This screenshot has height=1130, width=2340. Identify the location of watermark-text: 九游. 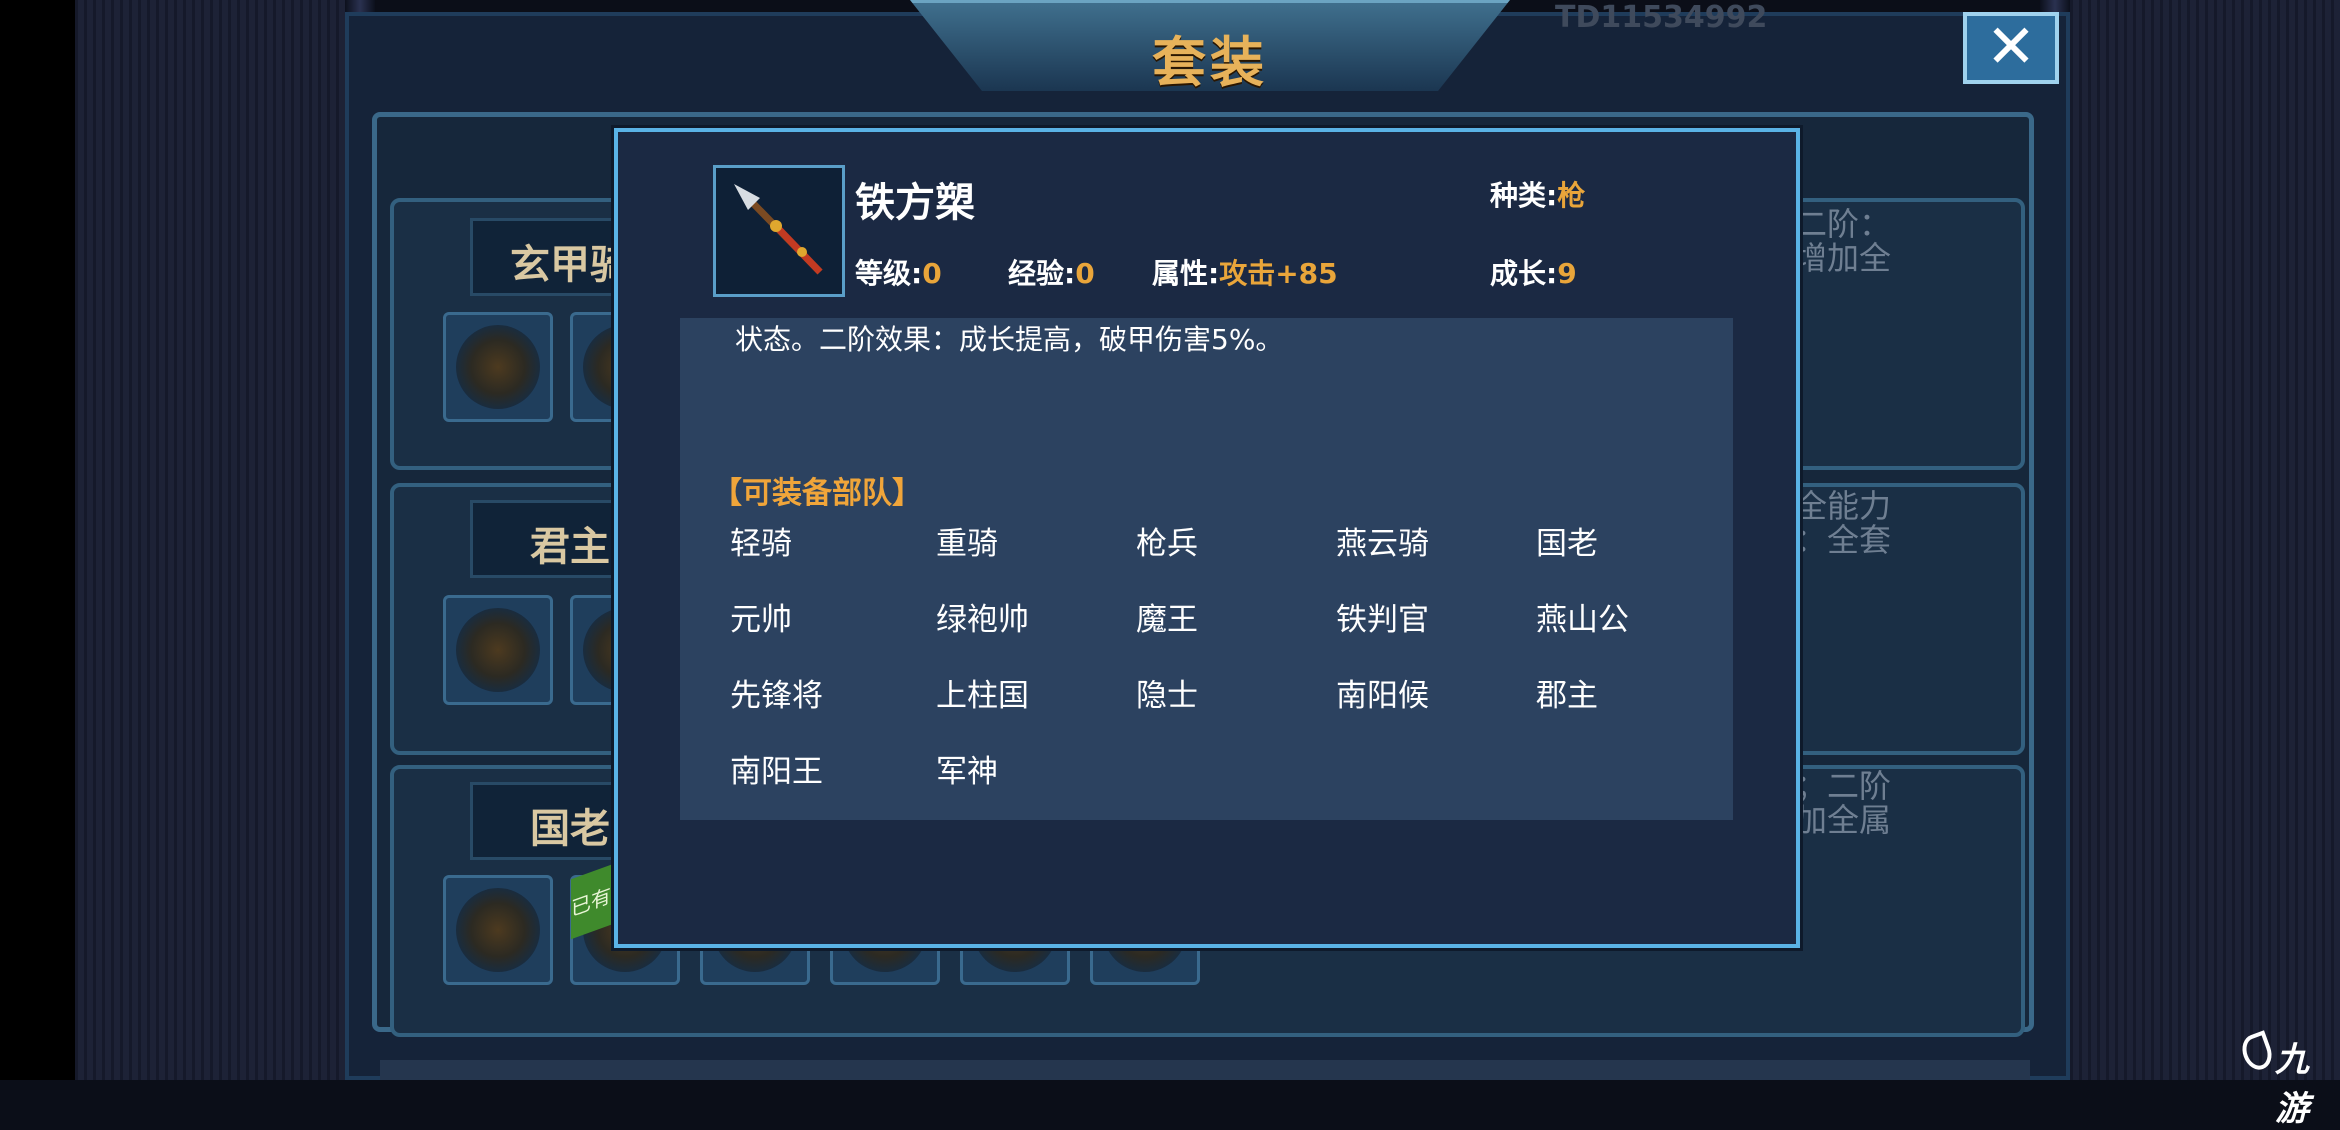
(2292, 1084).